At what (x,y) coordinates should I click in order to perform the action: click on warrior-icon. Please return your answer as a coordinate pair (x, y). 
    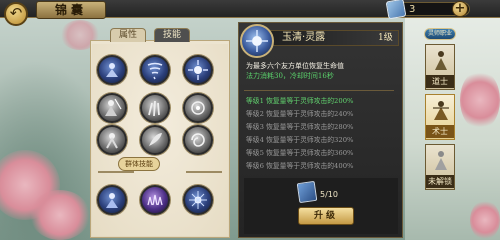
    Looking at the image, I should click on (112, 141).